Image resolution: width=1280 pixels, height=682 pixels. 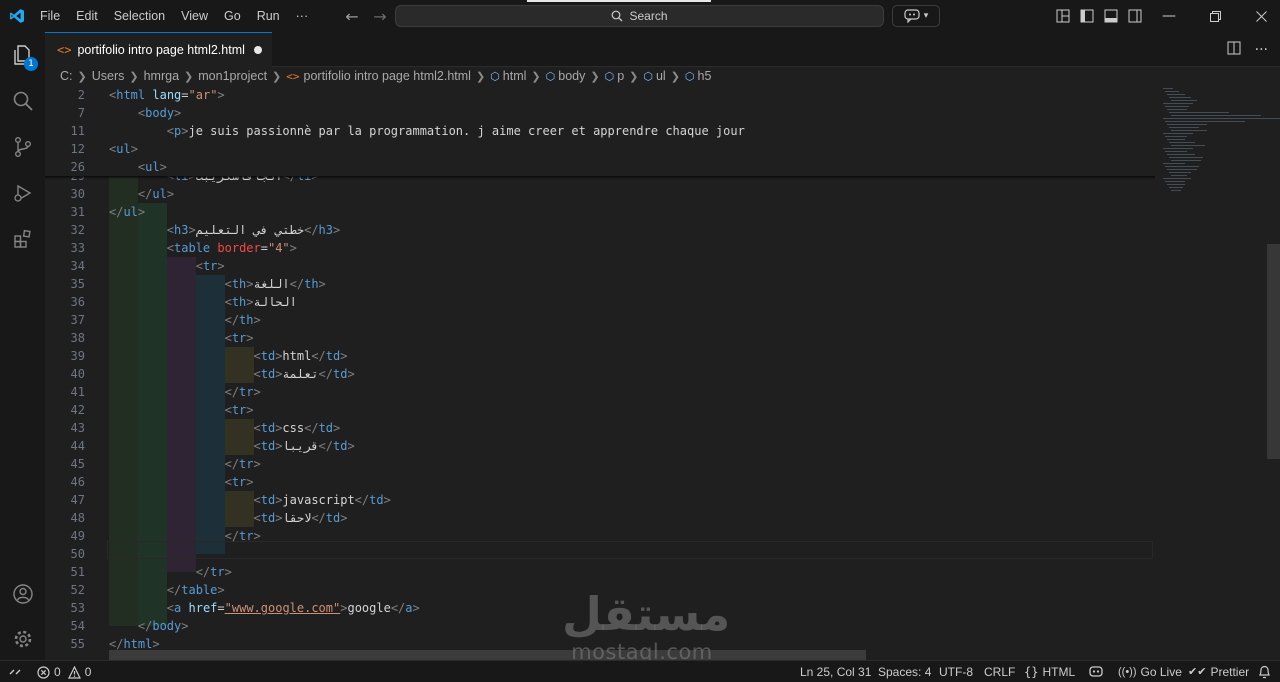 I want to click on chevron-right-icon: ❯, so click(x=634, y=76).